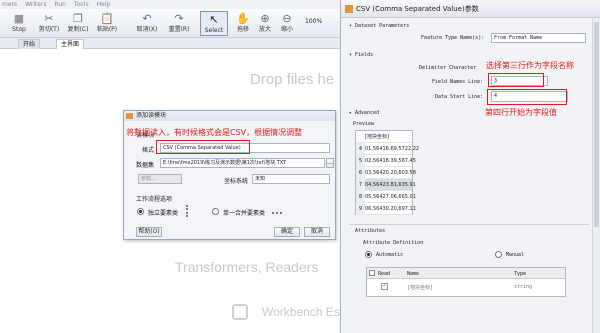 The image size is (600, 333). Describe the element at coordinates (179, 18) in the screenshot. I see `redo-icon: ↷` at that location.